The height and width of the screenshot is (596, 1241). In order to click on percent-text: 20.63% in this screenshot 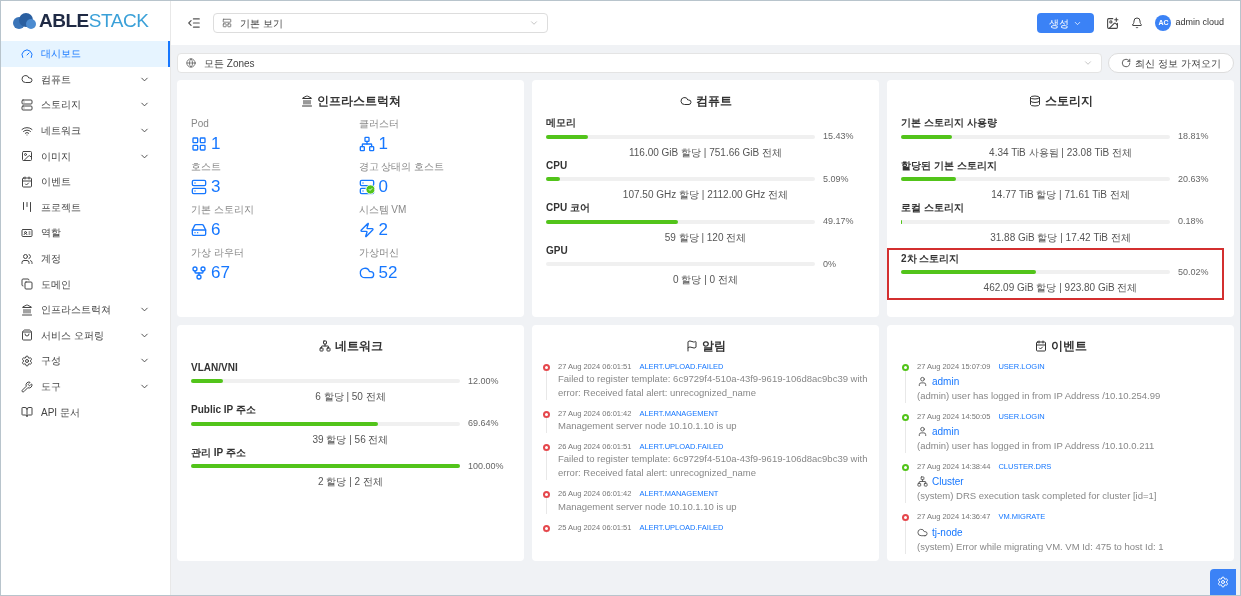, I will do `click(1194, 179)`.